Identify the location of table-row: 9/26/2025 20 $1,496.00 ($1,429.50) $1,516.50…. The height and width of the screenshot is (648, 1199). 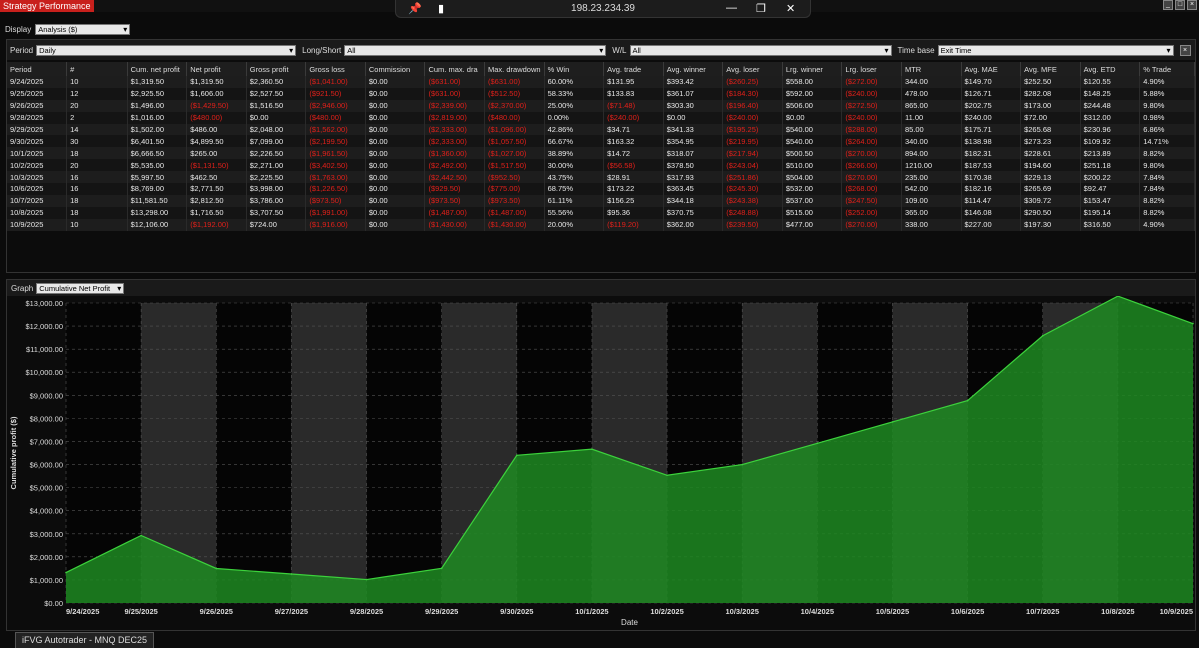
(601, 105).